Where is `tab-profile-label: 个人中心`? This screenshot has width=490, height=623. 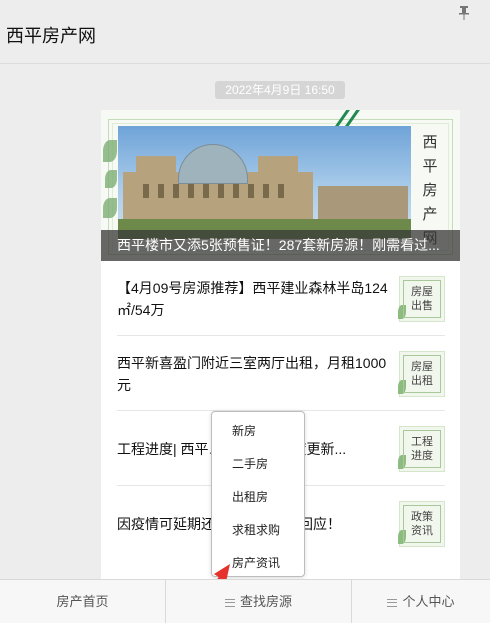 tab-profile-label: 个人中心 is located at coordinates (428, 601).